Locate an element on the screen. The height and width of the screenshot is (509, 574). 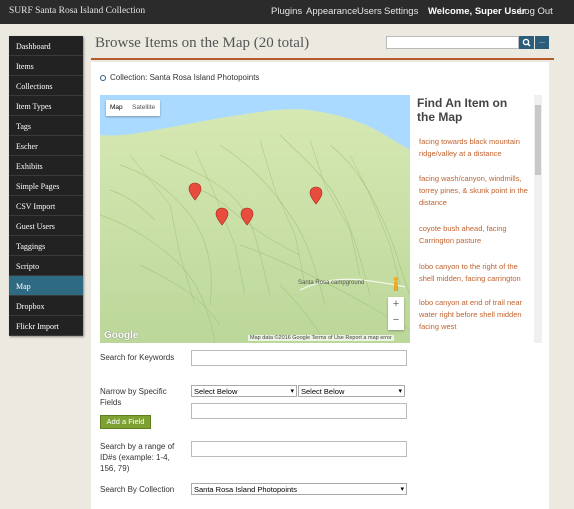
zoom-in-button: + is located at coordinates (396, 304).